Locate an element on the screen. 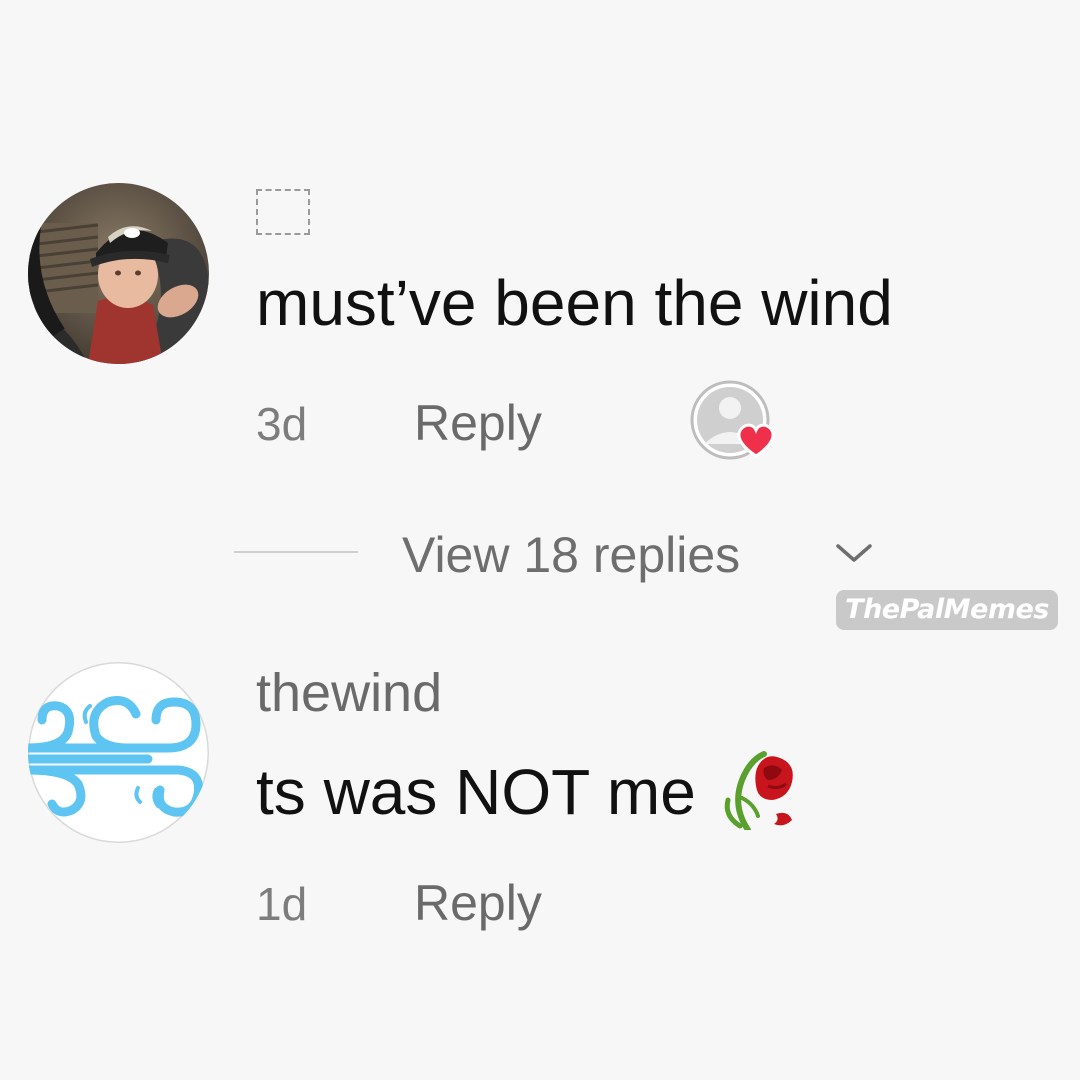  comment-username: thewind is located at coordinates (349, 693).